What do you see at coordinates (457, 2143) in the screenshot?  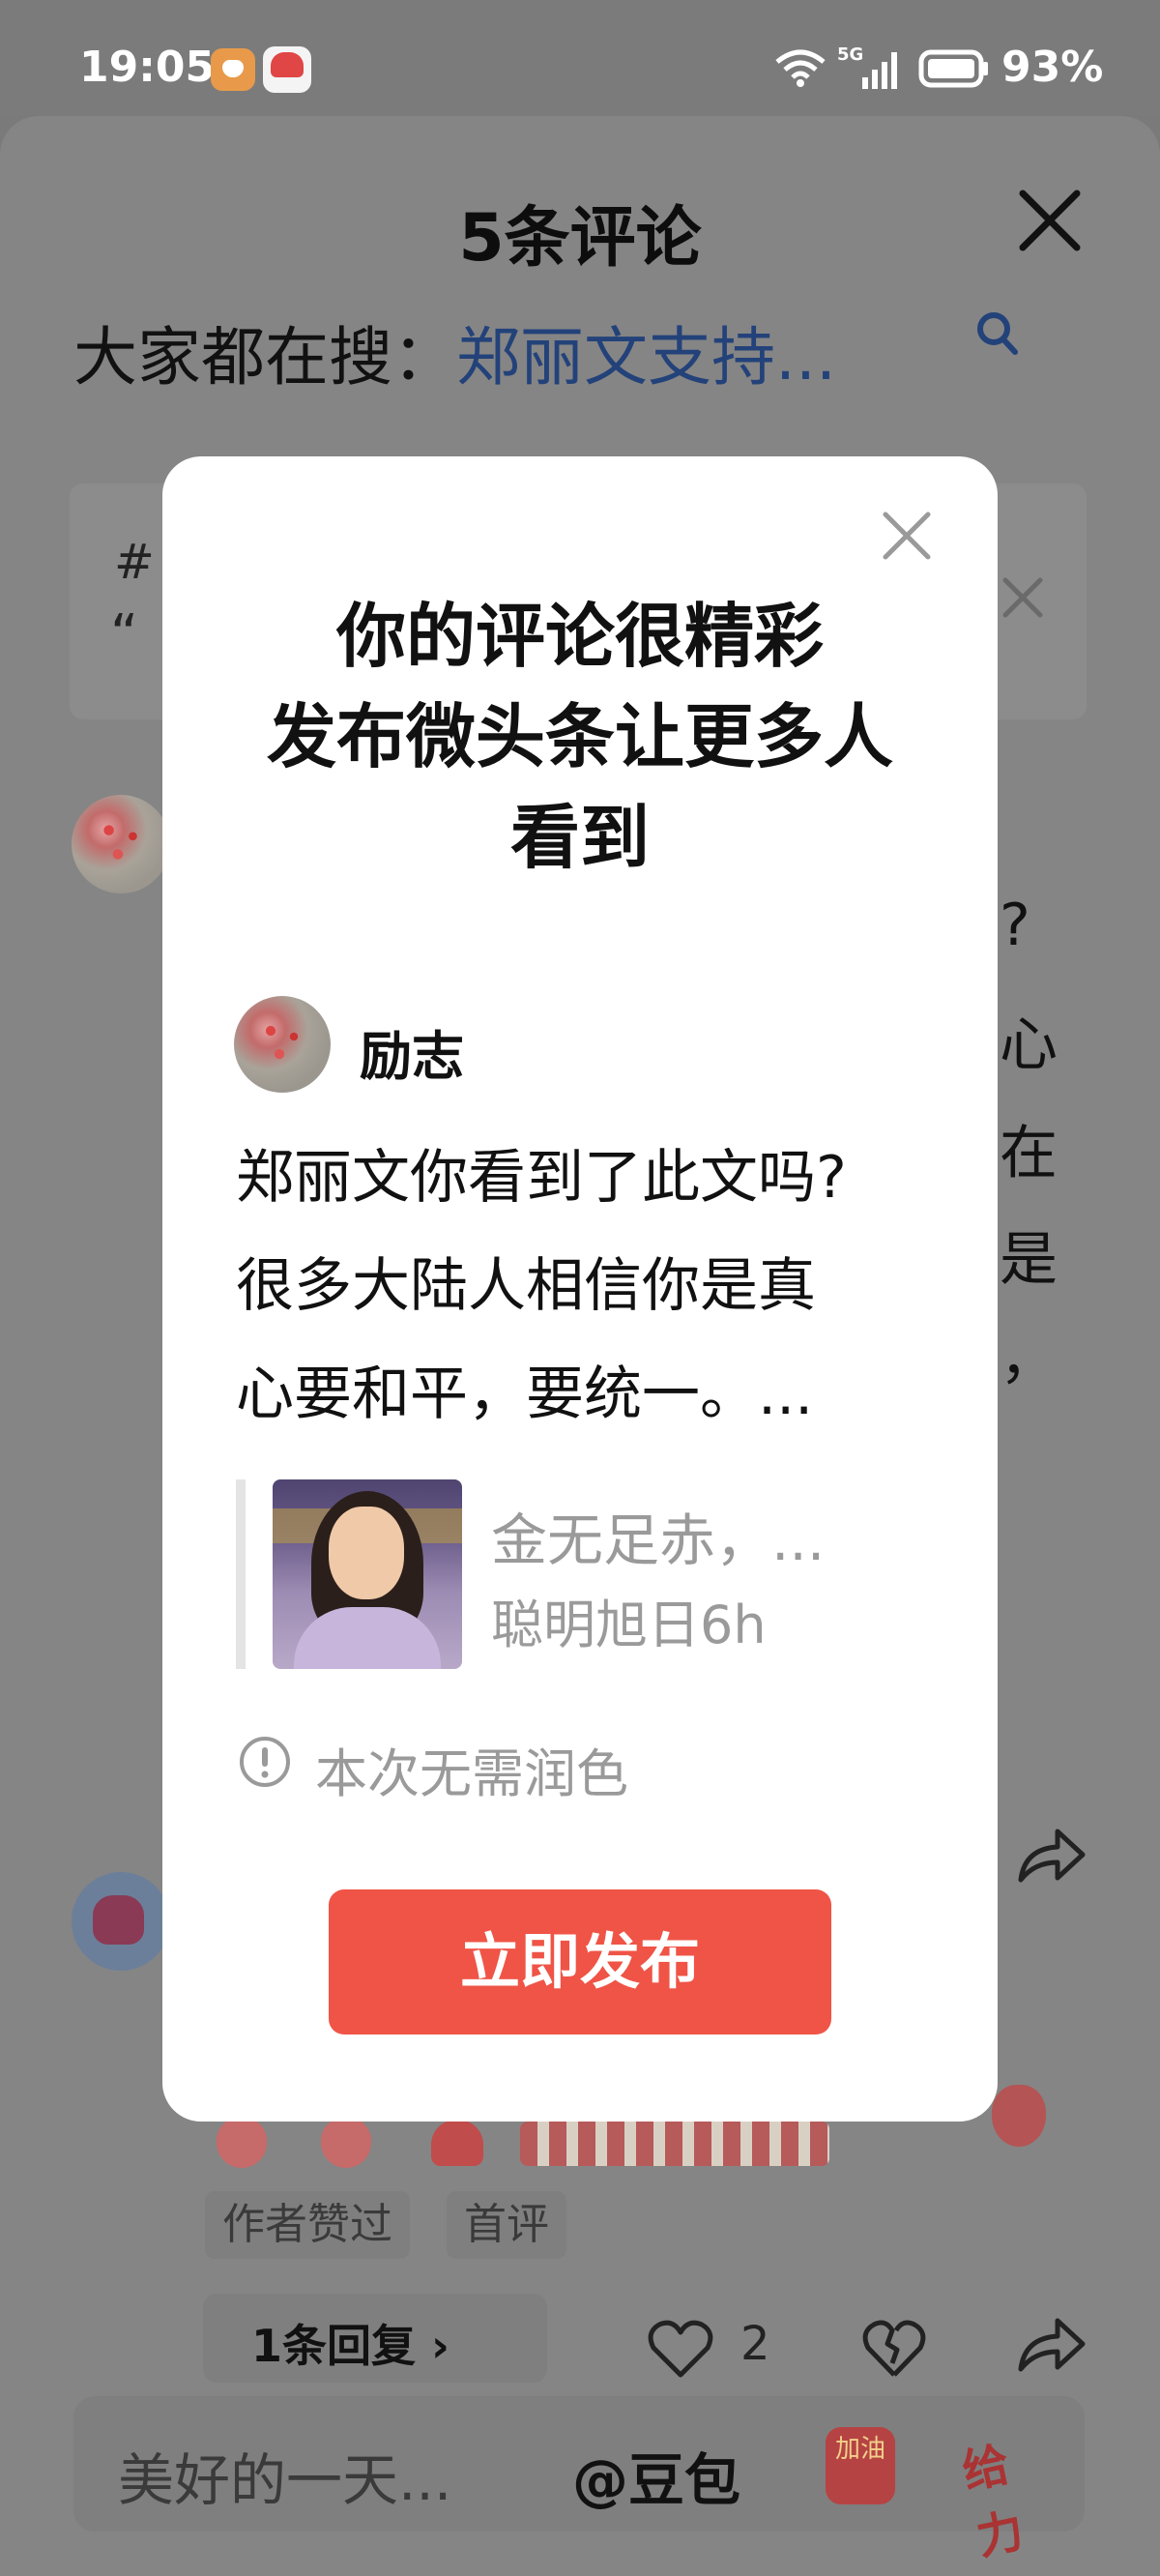 I see `heart-emoji` at bounding box center [457, 2143].